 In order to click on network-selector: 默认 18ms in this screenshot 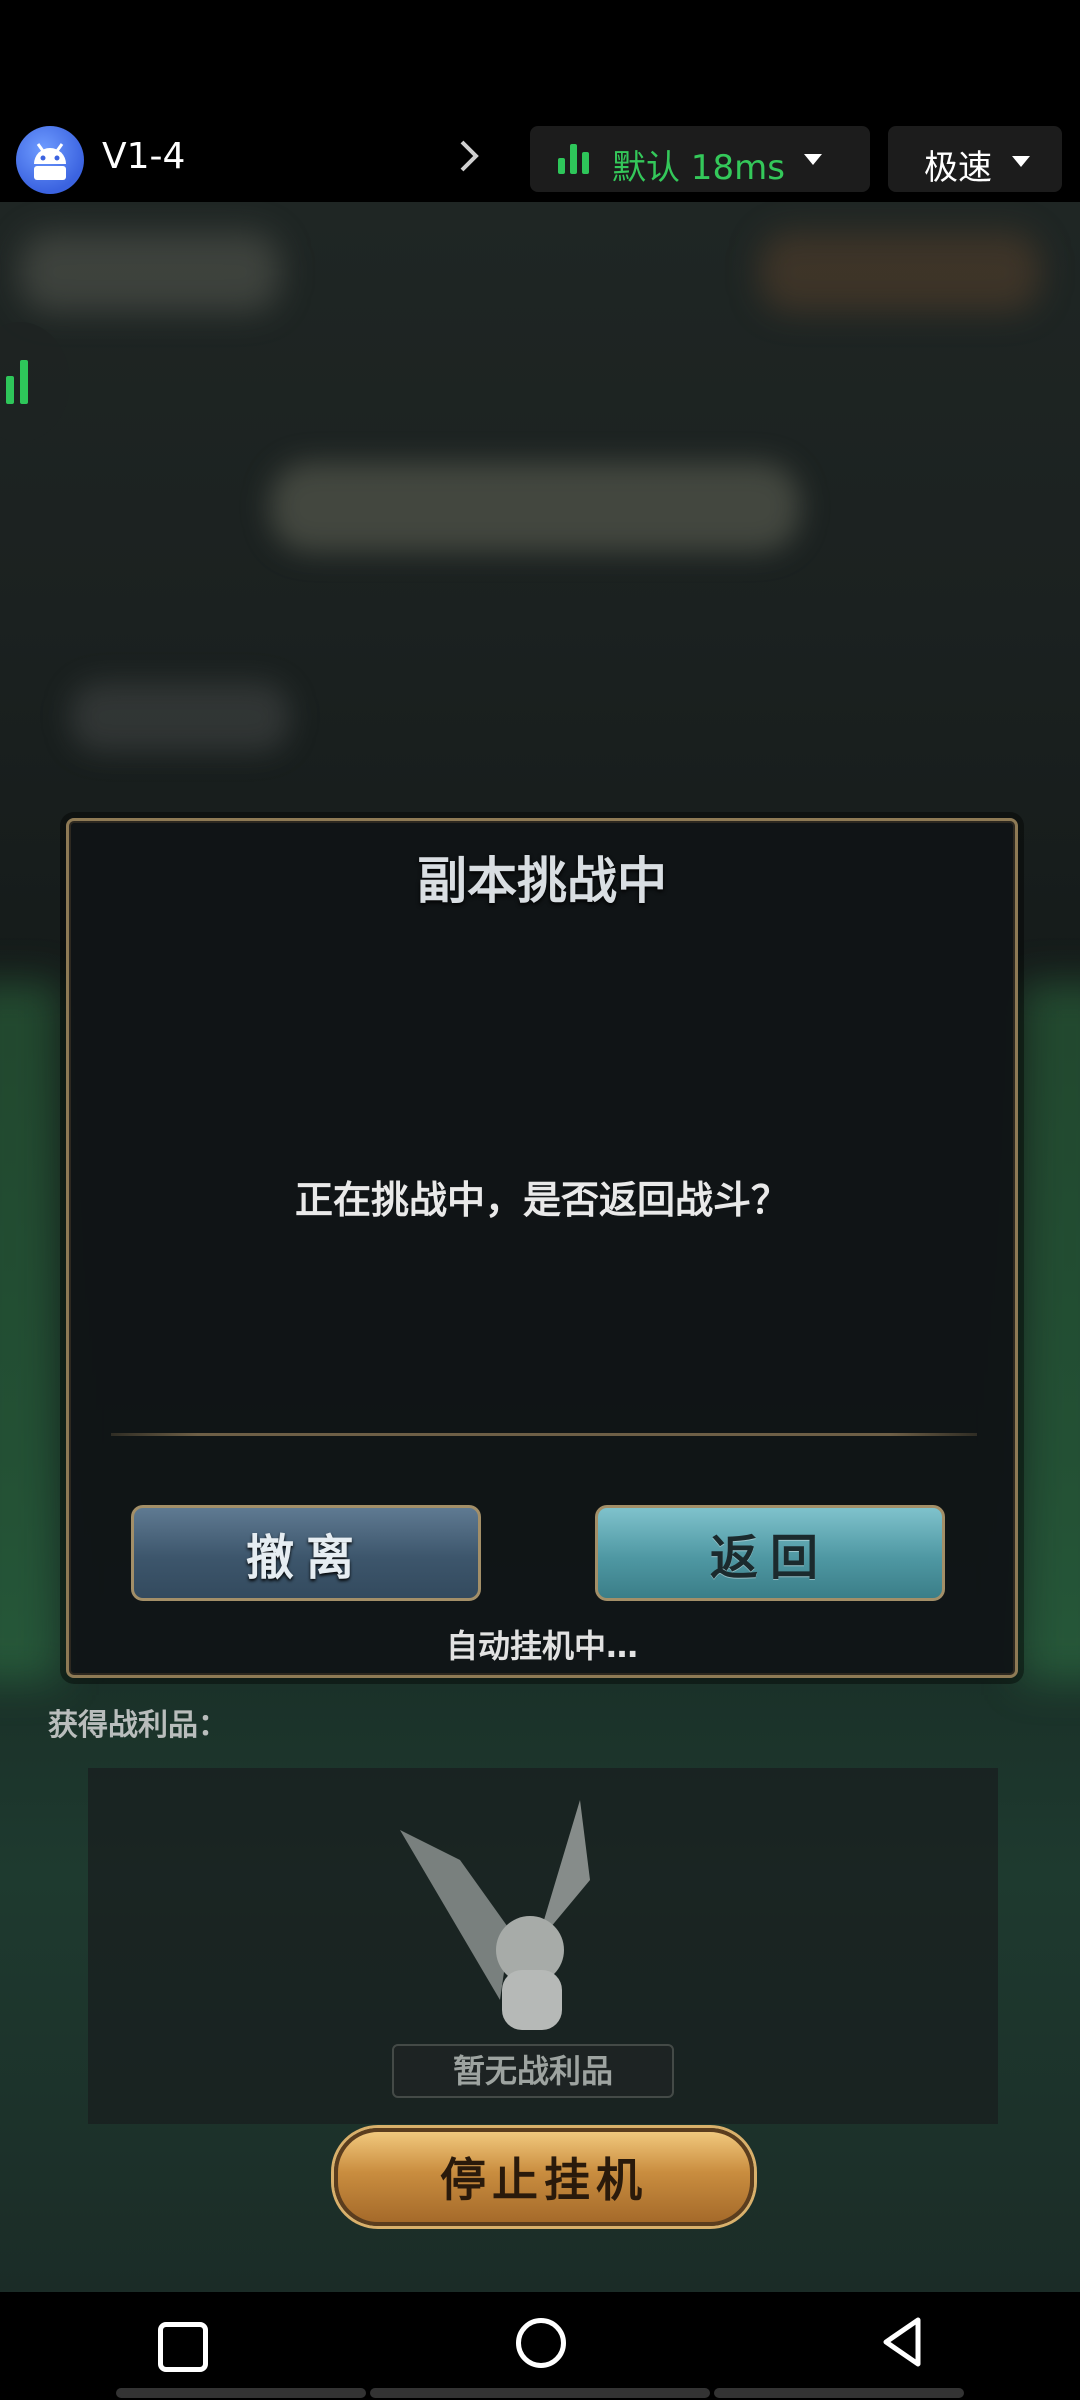, I will do `click(700, 159)`.